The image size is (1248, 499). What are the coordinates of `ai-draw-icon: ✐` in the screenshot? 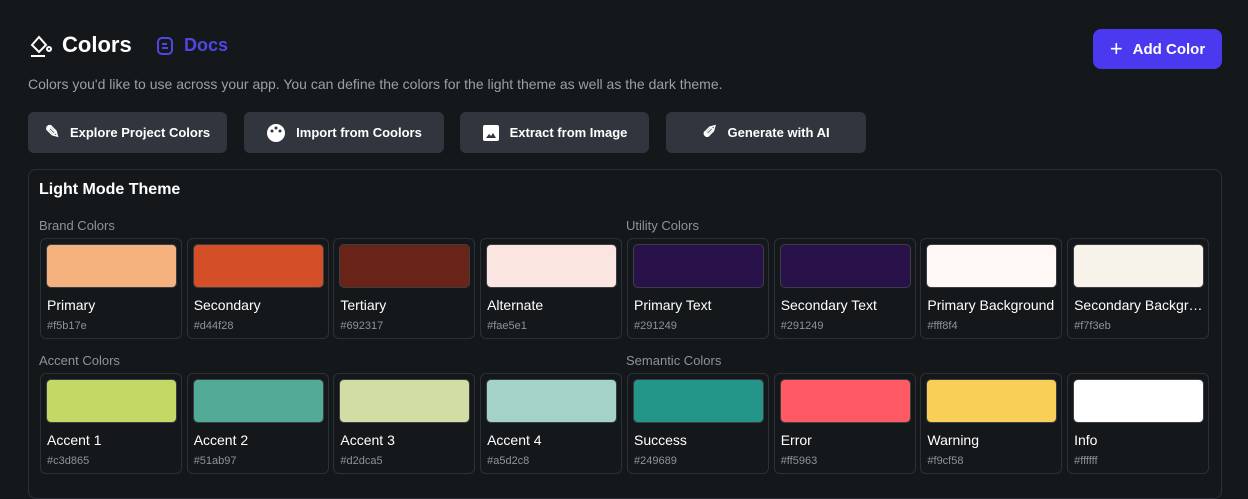 It's located at (710, 132).